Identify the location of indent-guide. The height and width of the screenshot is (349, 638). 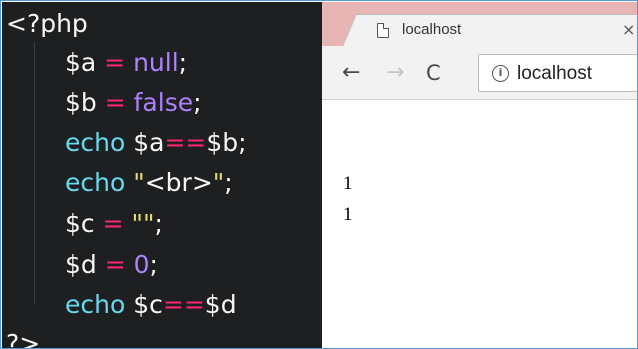
(34, 173).